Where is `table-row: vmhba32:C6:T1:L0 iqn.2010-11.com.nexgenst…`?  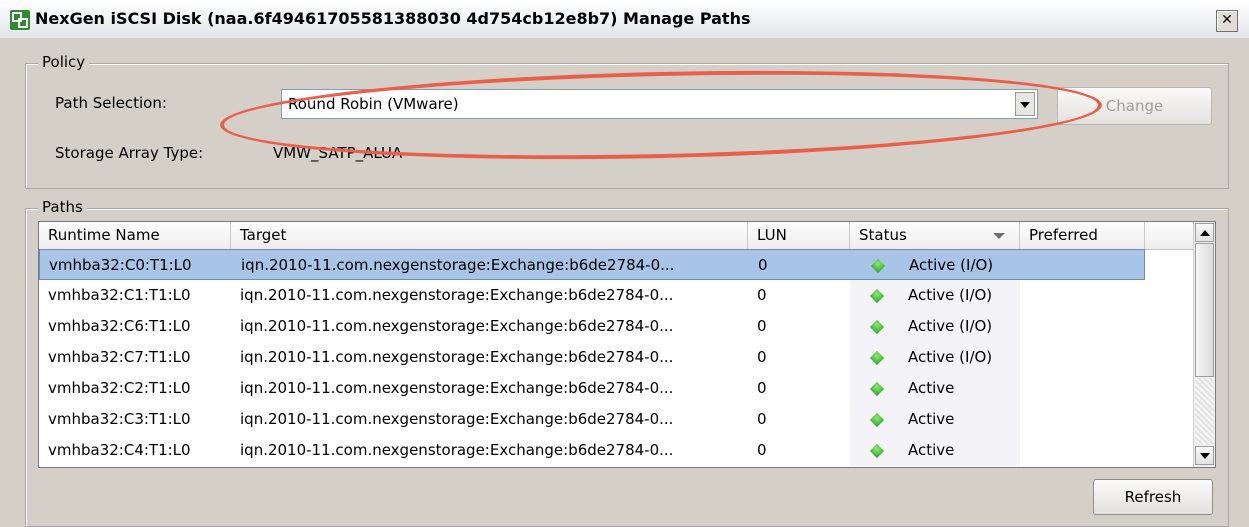
table-row: vmhba32:C6:T1:L0 iqn.2010-11.com.nexgenst… is located at coordinates (617, 326).